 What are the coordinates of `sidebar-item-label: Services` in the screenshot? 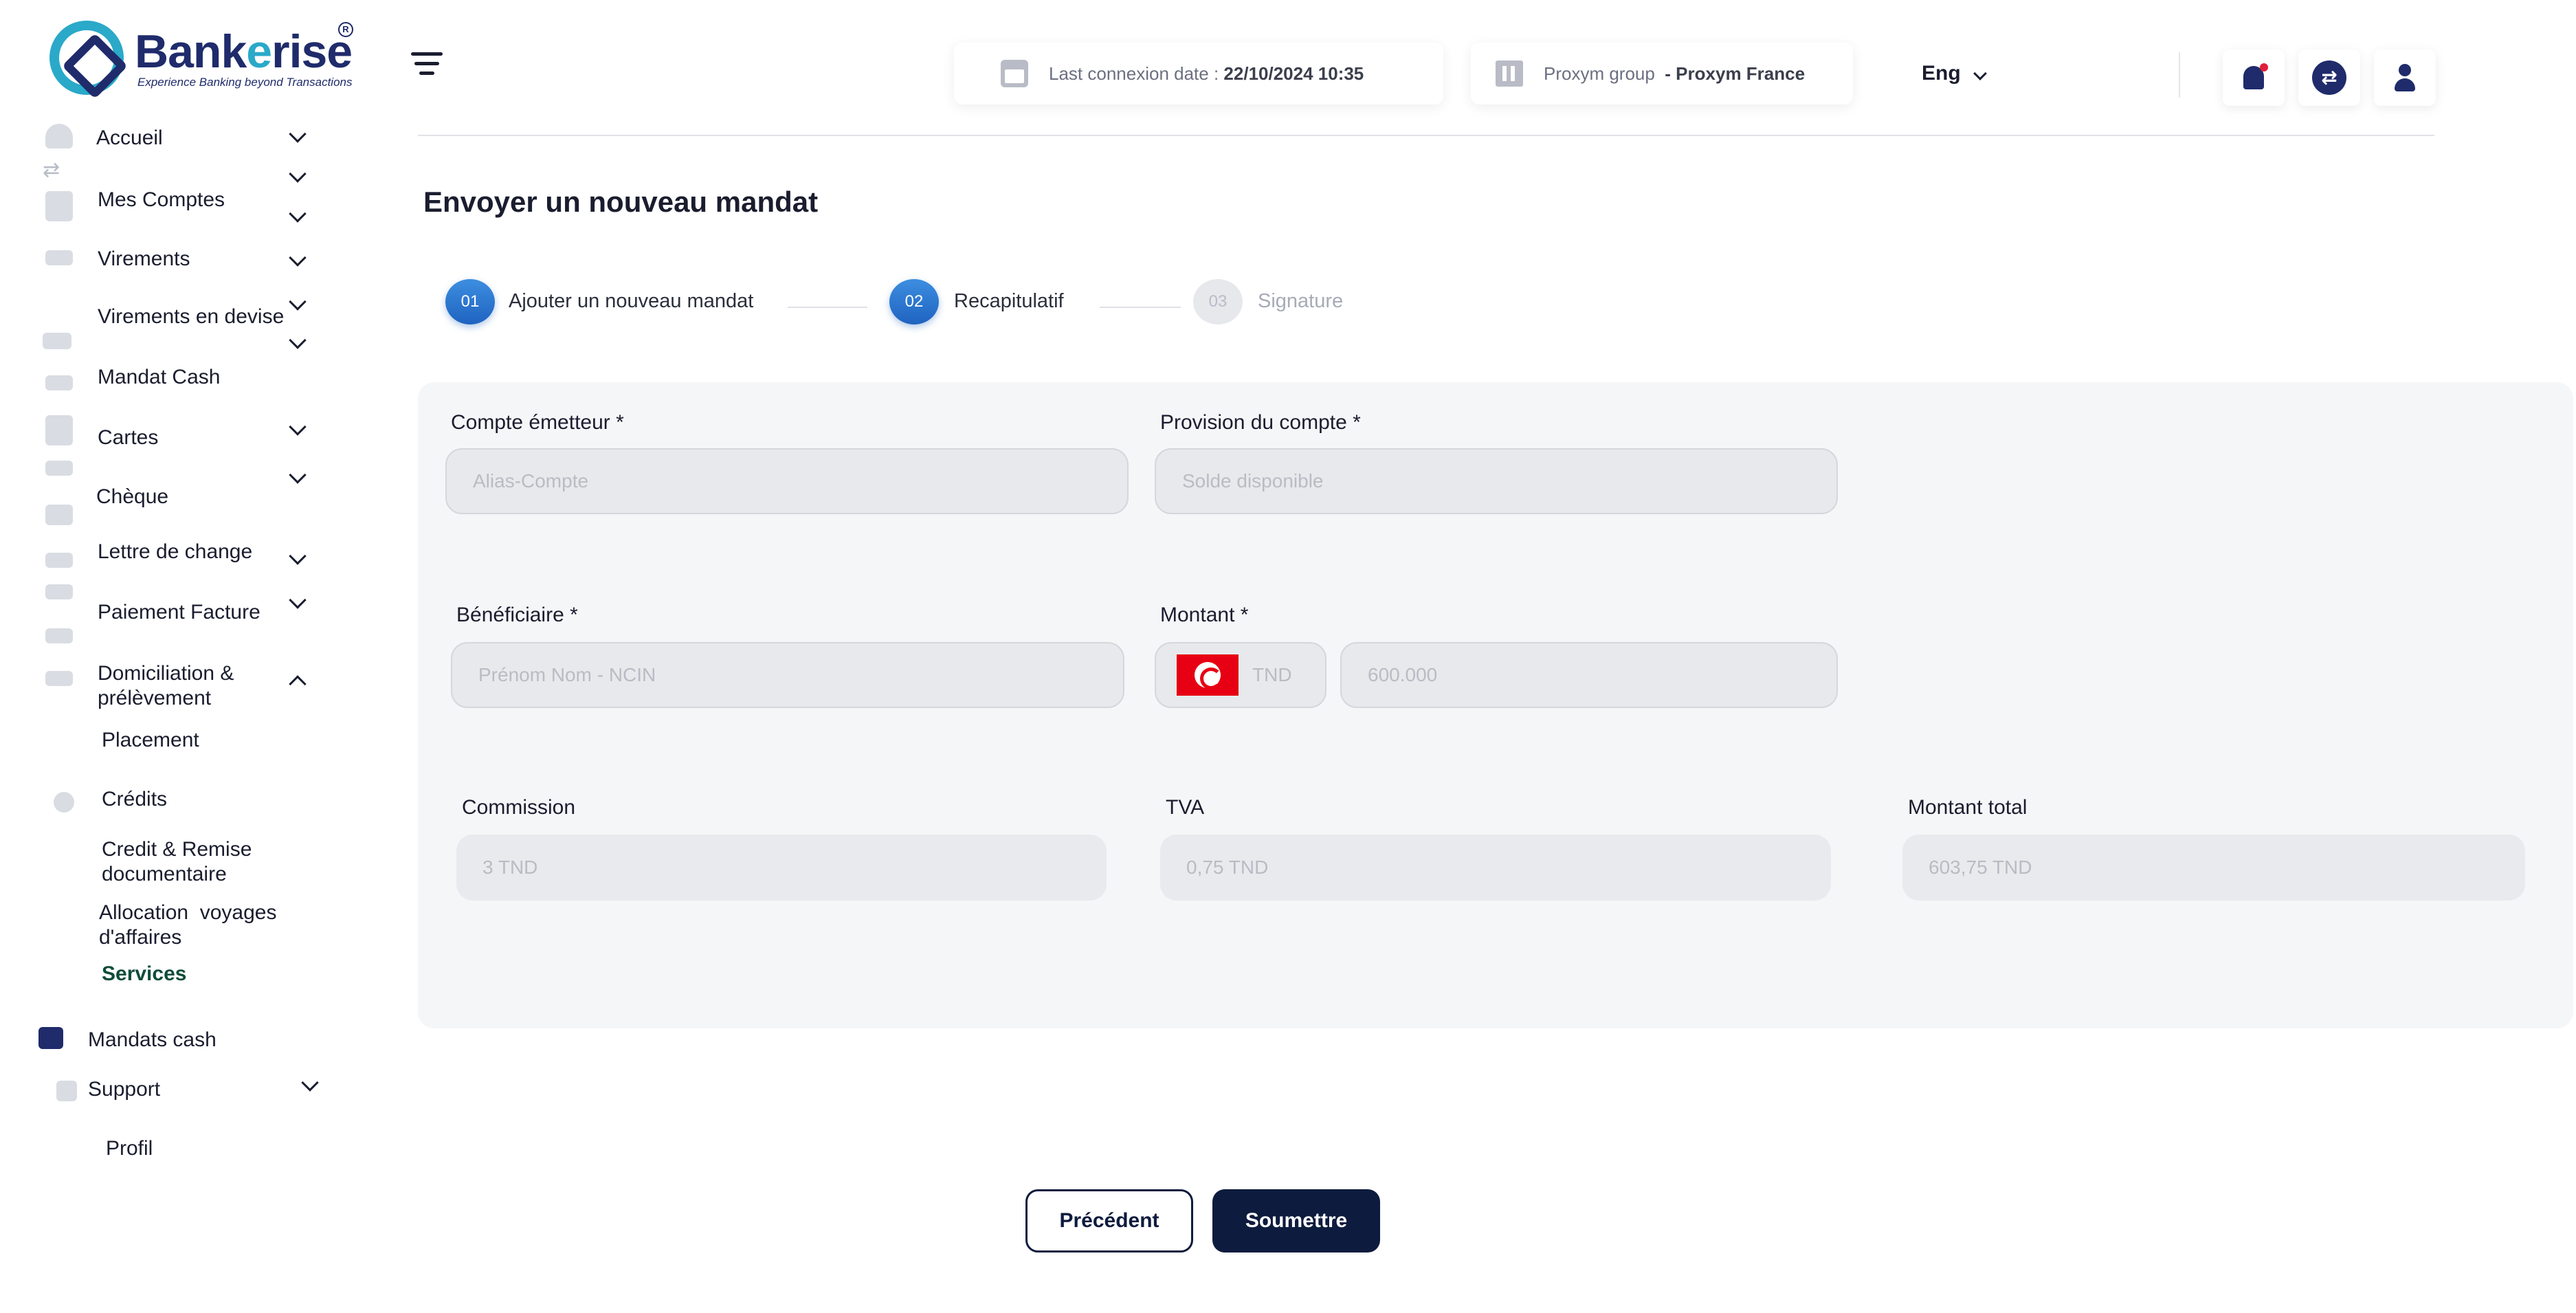 It's located at (144, 973).